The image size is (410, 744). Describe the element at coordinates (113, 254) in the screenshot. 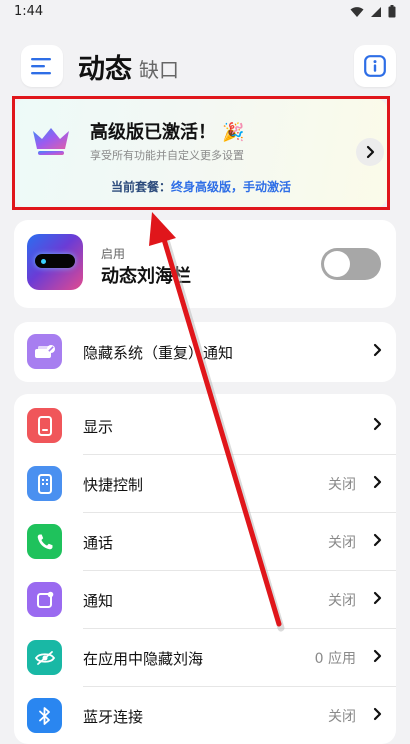

I see `enabled-label: 启用` at that location.